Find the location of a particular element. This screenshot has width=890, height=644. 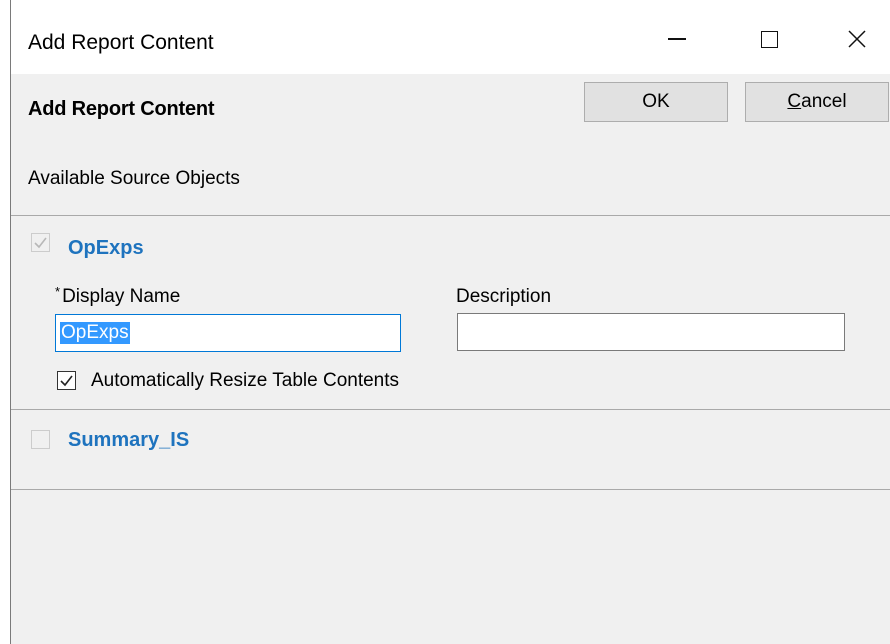

minimize-icon is located at coordinates (677, 39).